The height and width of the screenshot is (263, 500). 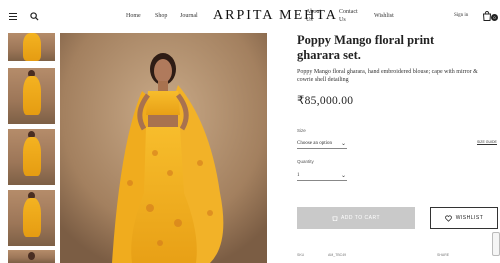 I want to click on sku-value: AM_TBC49, so click(x=337, y=255).